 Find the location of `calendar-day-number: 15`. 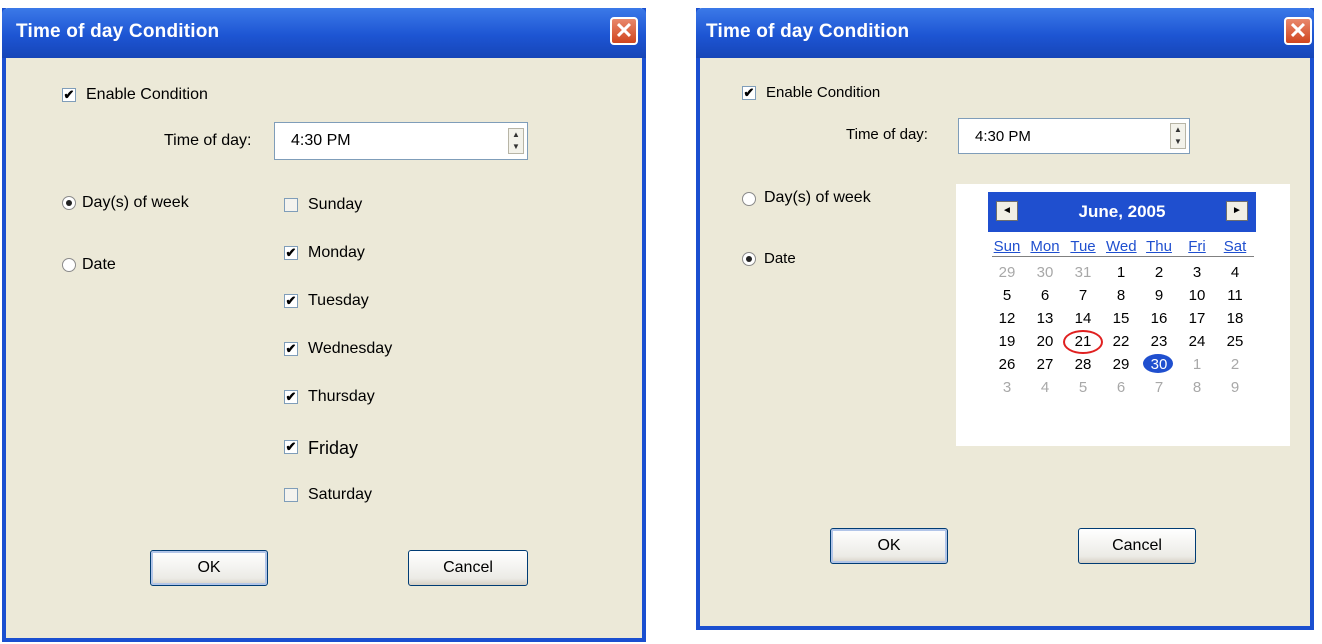

calendar-day-number: 15 is located at coordinates (1121, 318).